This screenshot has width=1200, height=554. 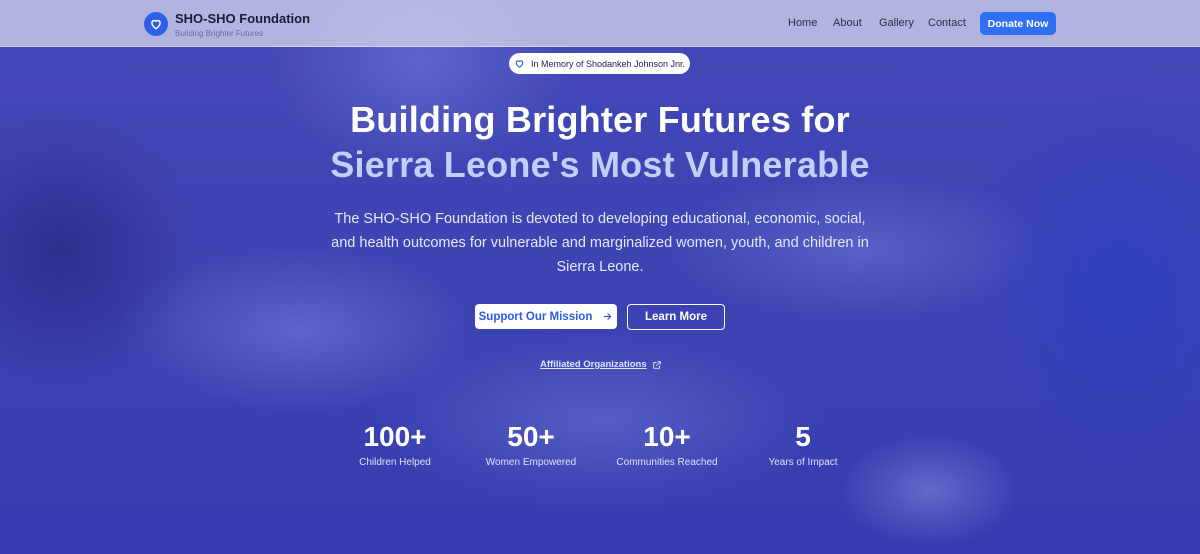 I want to click on stat-value: 100+, so click(x=395, y=436).